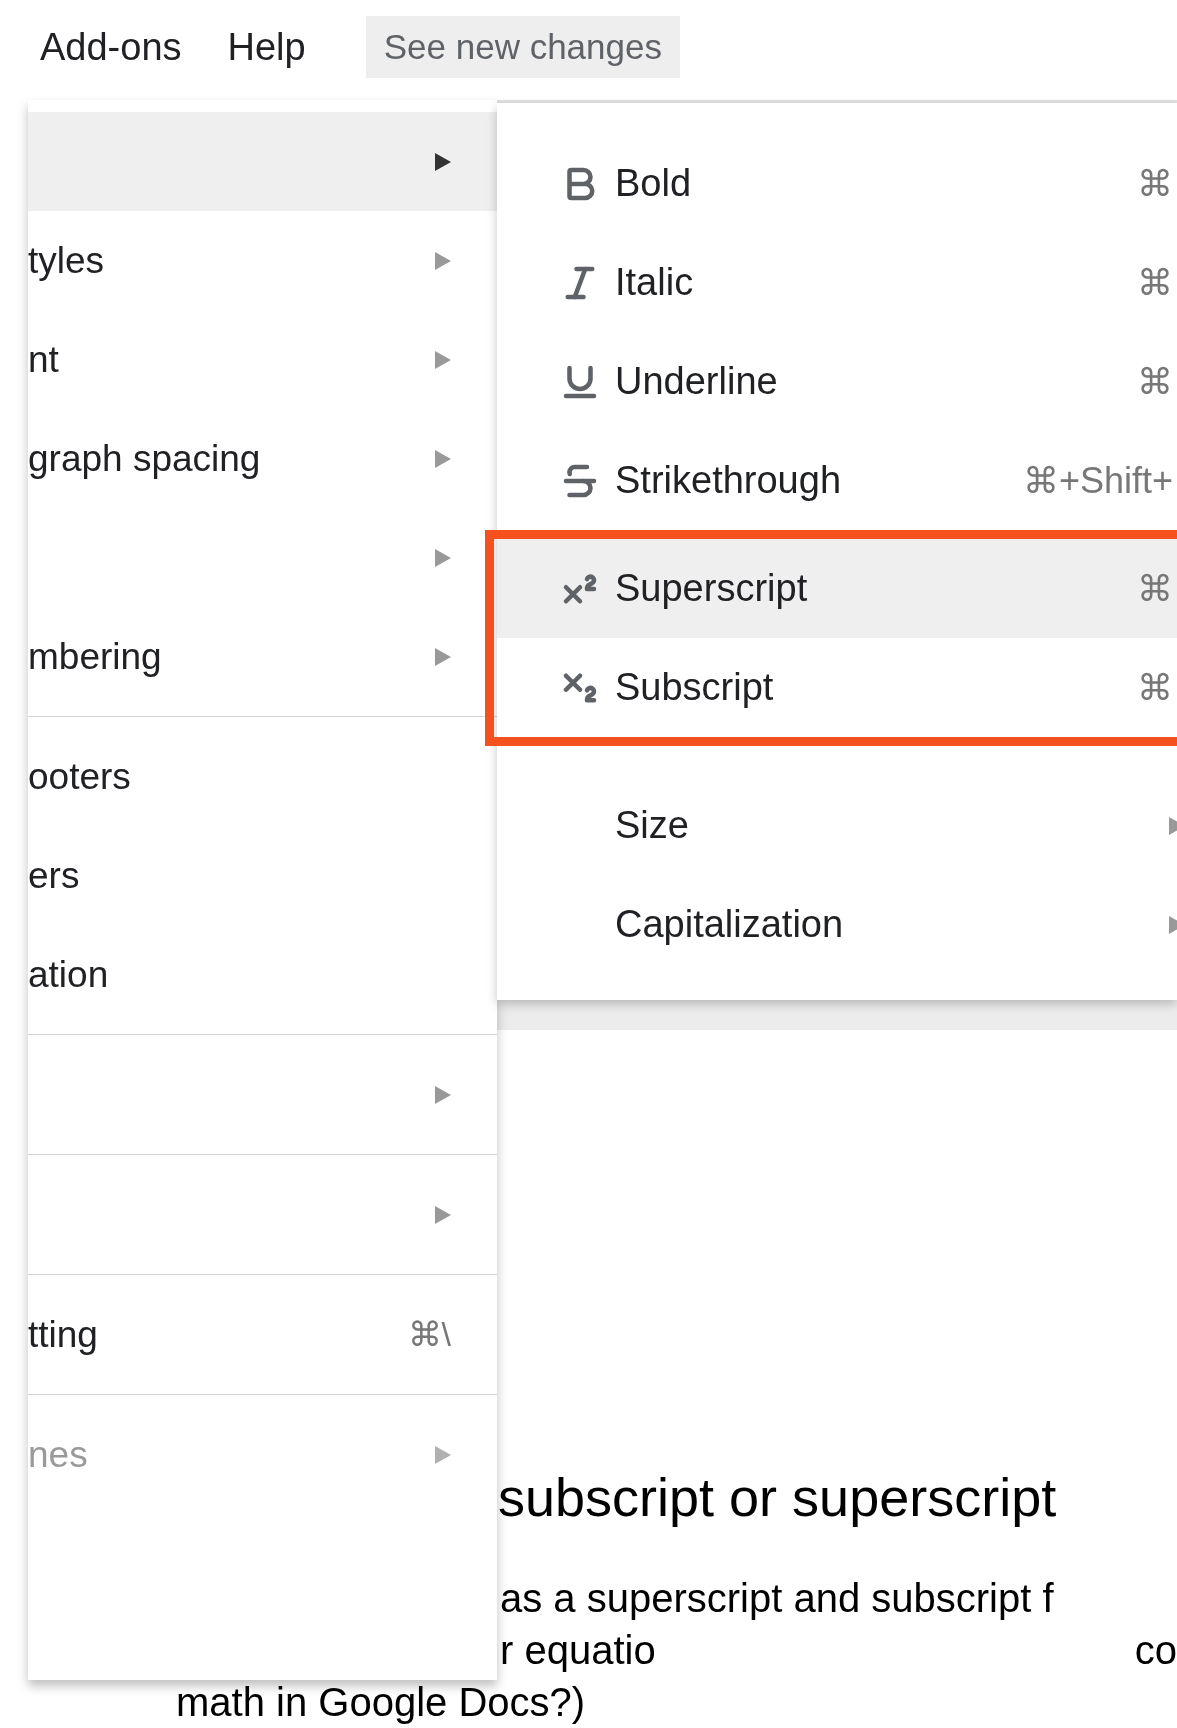  I want to click on menu-item: ation, so click(262, 974).